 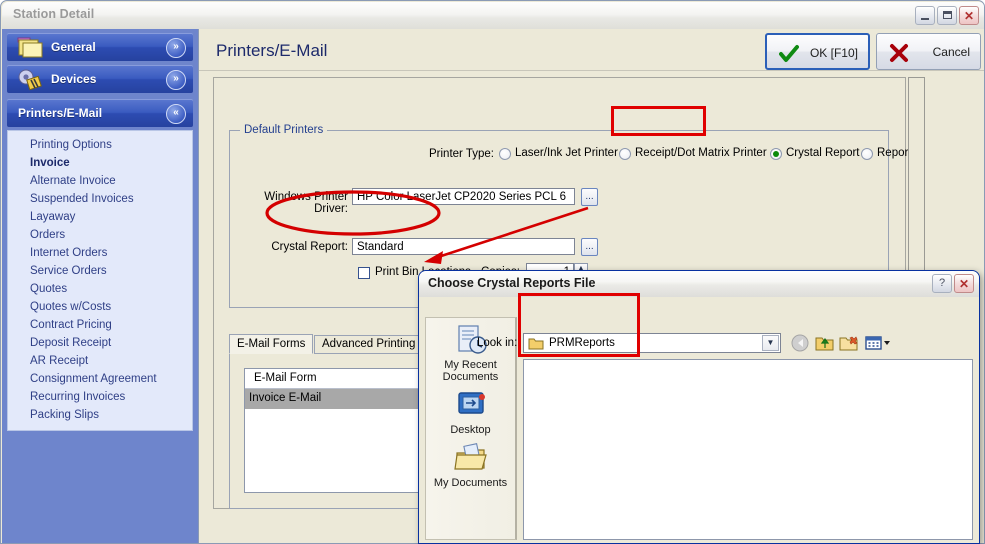 I want to click on minimize-icon, so click(x=925, y=15).